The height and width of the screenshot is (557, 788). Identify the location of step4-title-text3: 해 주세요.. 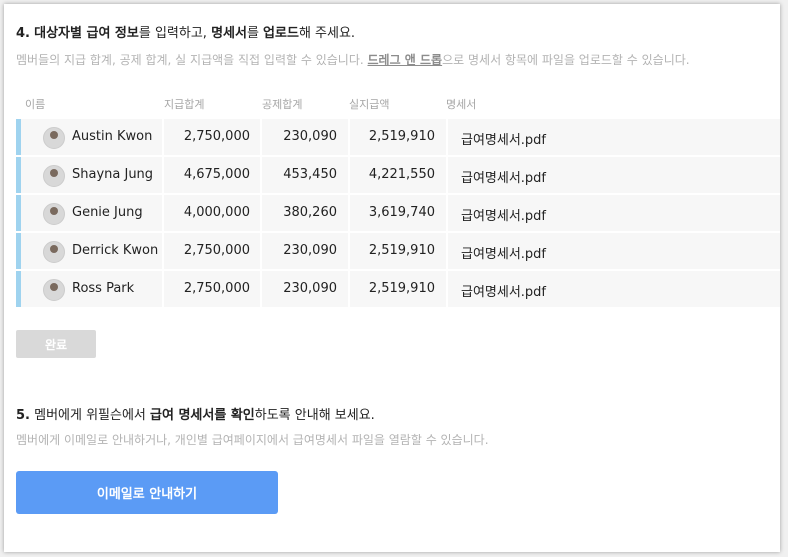
(327, 33).